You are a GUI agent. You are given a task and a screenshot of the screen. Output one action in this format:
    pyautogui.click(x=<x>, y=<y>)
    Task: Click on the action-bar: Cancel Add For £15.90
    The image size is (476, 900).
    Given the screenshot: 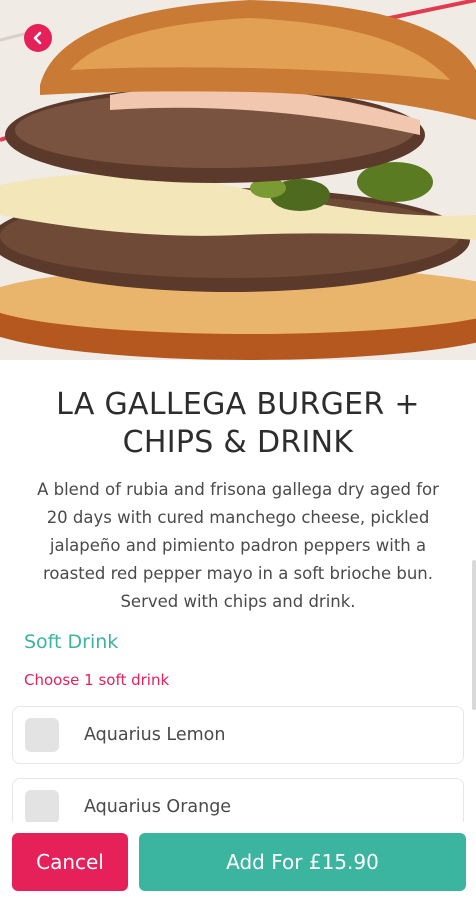 What is the action you would take?
    pyautogui.click(x=238, y=861)
    